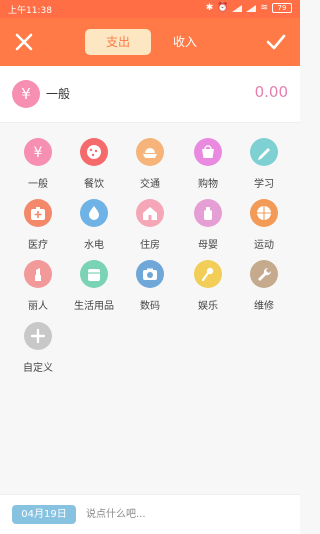  What do you see at coordinates (264, 213) in the screenshot?
I see `ball-icon` at bounding box center [264, 213].